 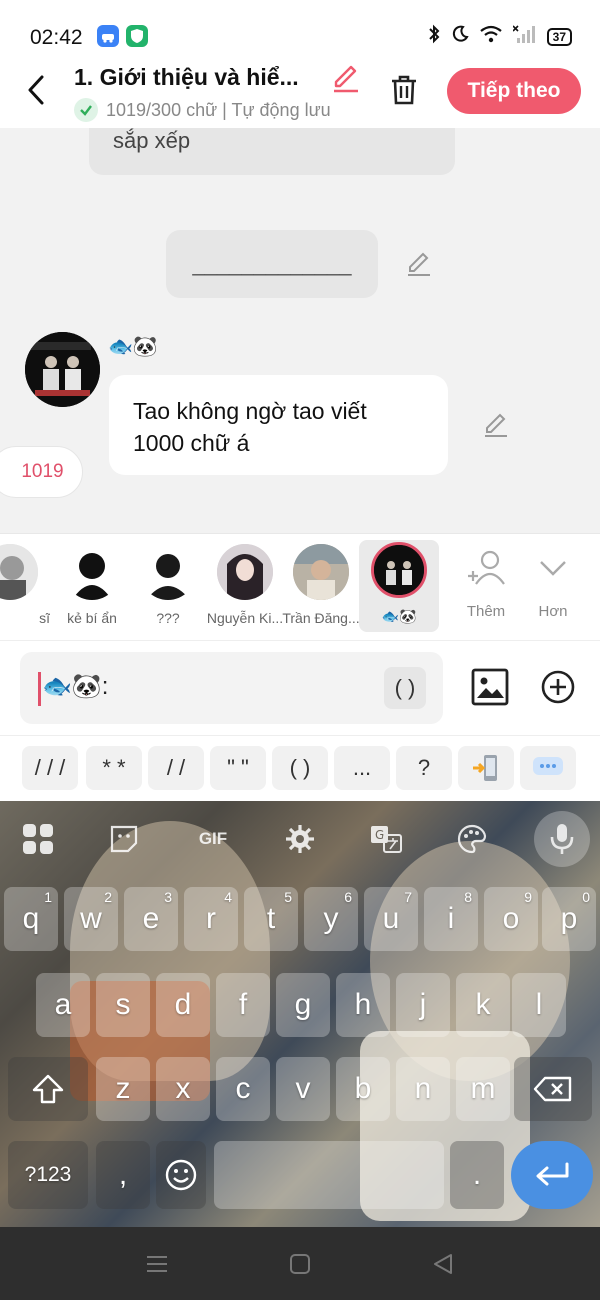 I want to click on next-button: Tiếp theo, so click(x=514, y=91).